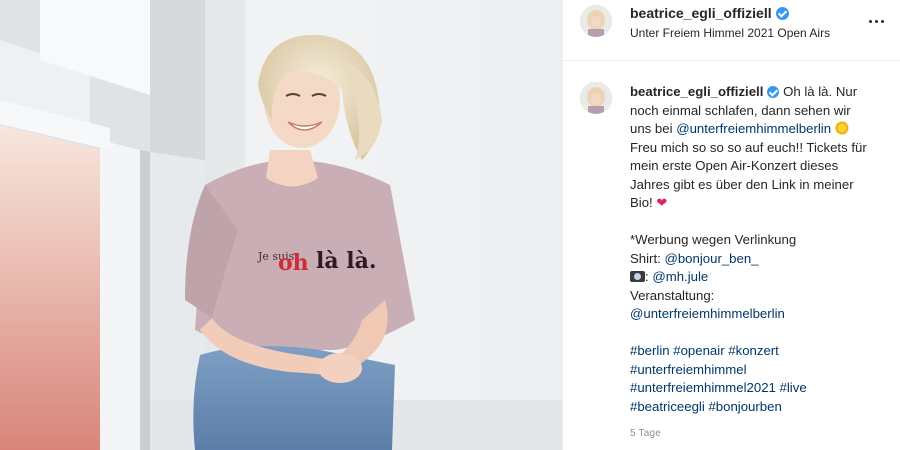 The height and width of the screenshot is (450, 900). Describe the element at coordinates (650, 350) in the screenshot. I see `hashtag: #berlin` at that location.